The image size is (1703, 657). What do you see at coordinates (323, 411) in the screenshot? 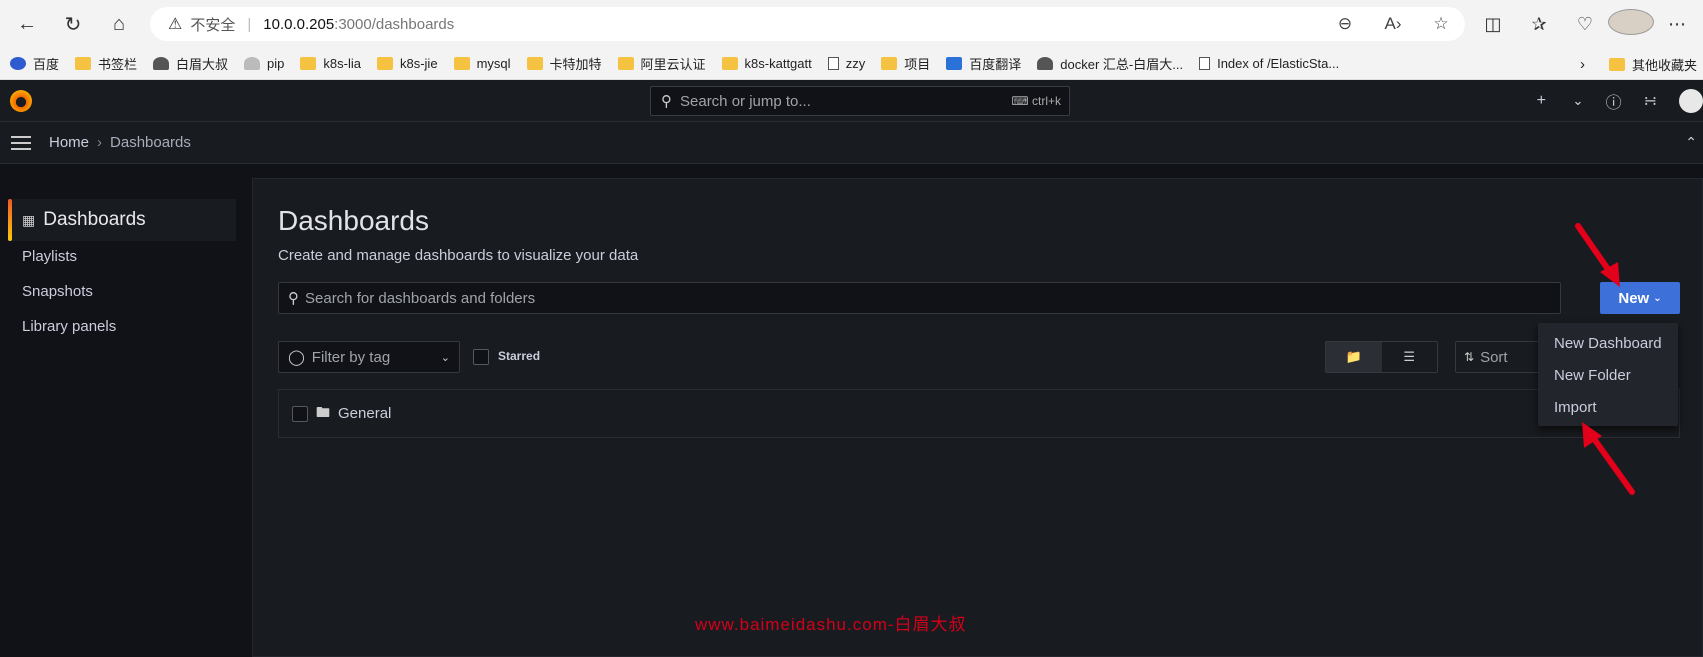
I see `folder-icon: 🖿` at bounding box center [323, 411].